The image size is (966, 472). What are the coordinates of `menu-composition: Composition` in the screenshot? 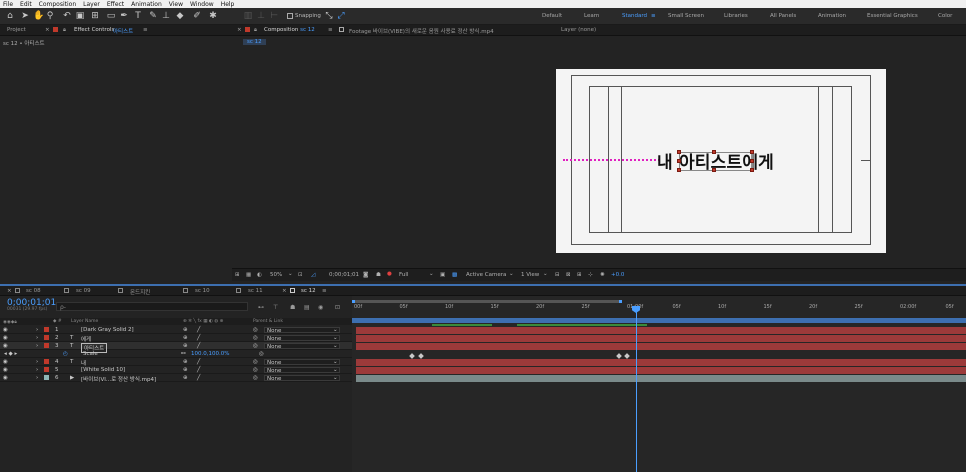 It's located at (57, 4).